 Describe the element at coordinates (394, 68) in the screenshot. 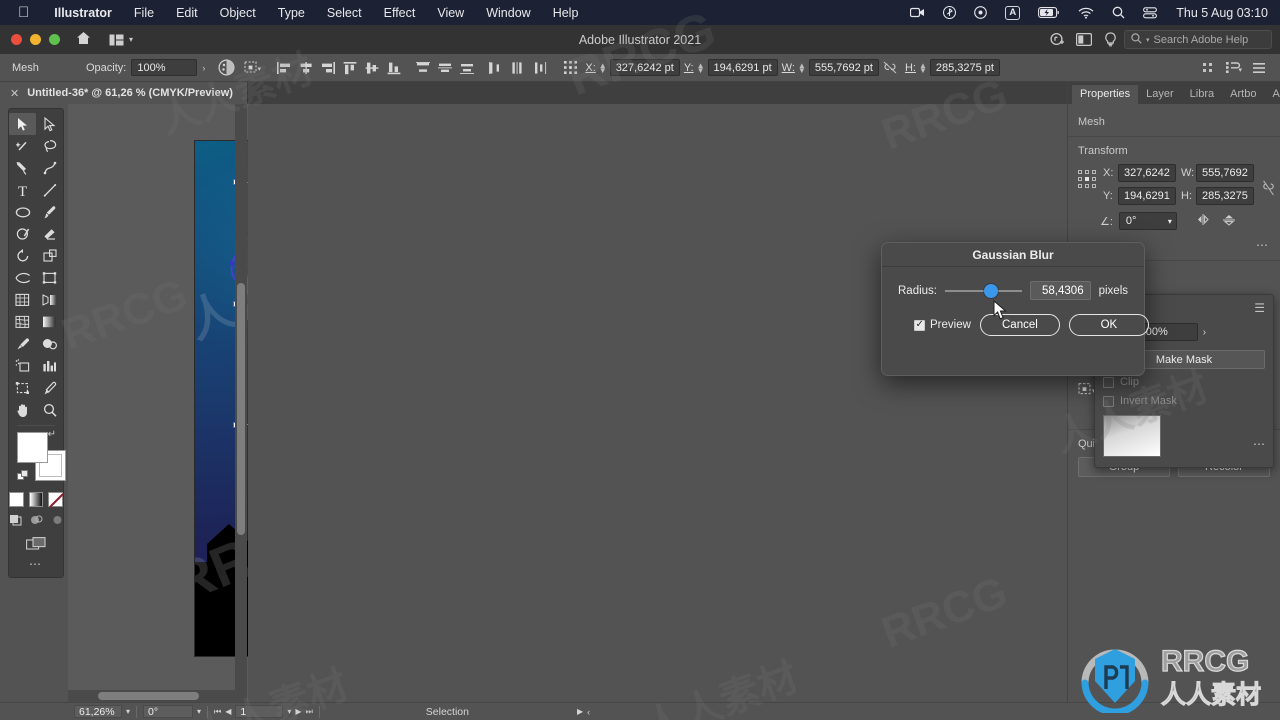

I see `align-bottom-icon` at that location.